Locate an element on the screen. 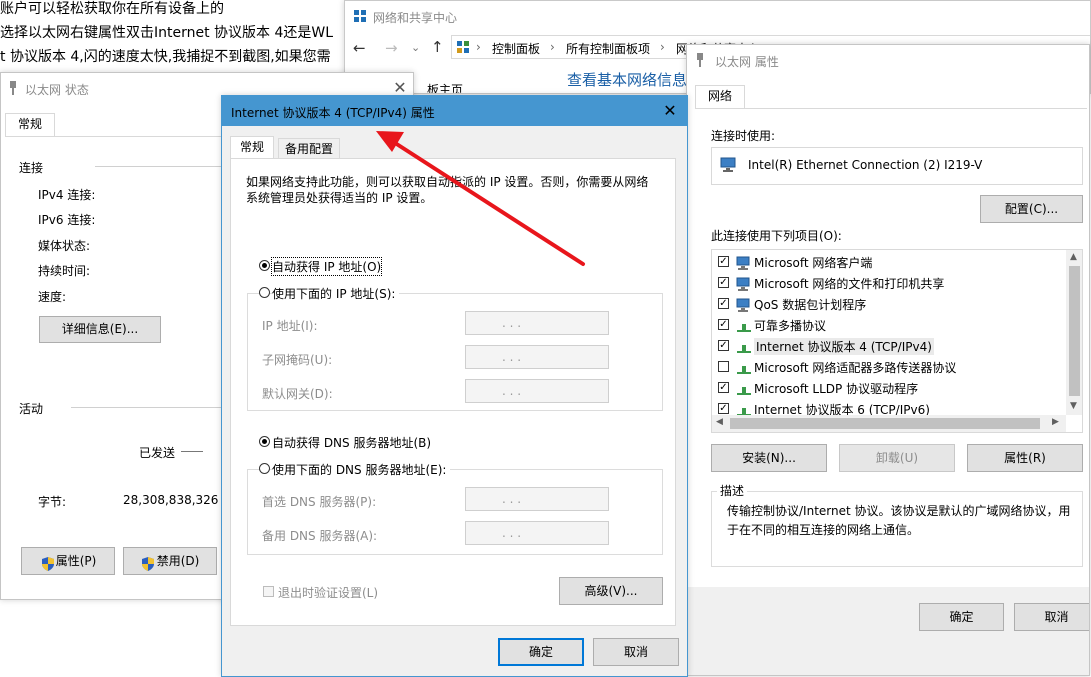  annotation-arrow is located at coordinates (480, 198).